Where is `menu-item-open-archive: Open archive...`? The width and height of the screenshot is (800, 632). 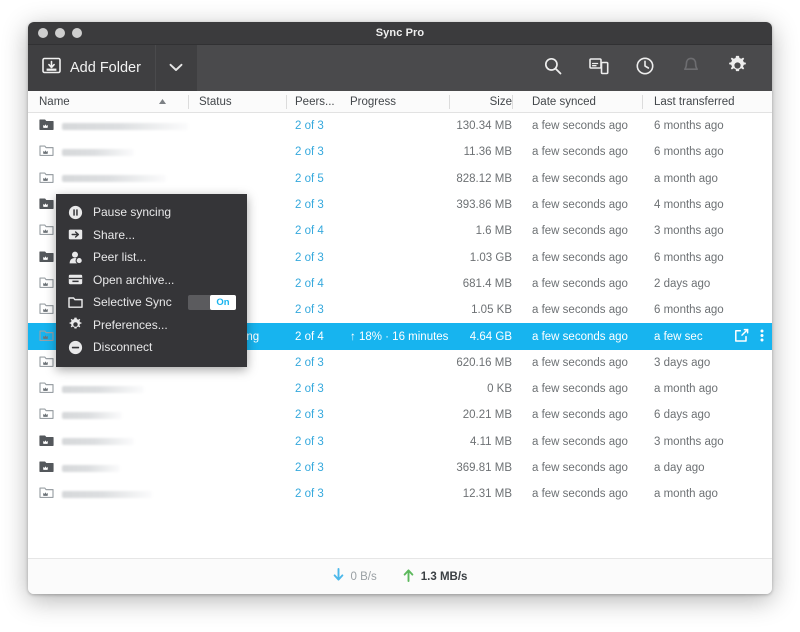 menu-item-open-archive: Open archive... is located at coordinates (151, 280).